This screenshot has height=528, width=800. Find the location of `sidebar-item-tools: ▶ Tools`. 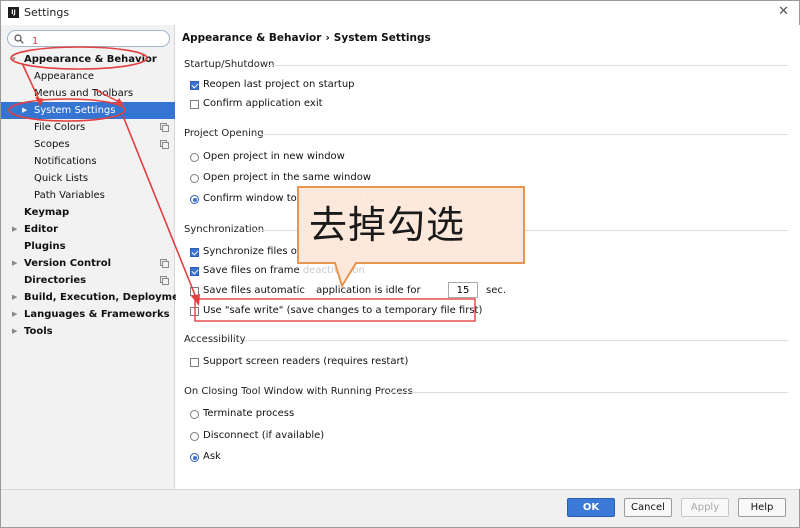

sidebar-item-tools: ▶ Tools is located at coordinates (88, 331).